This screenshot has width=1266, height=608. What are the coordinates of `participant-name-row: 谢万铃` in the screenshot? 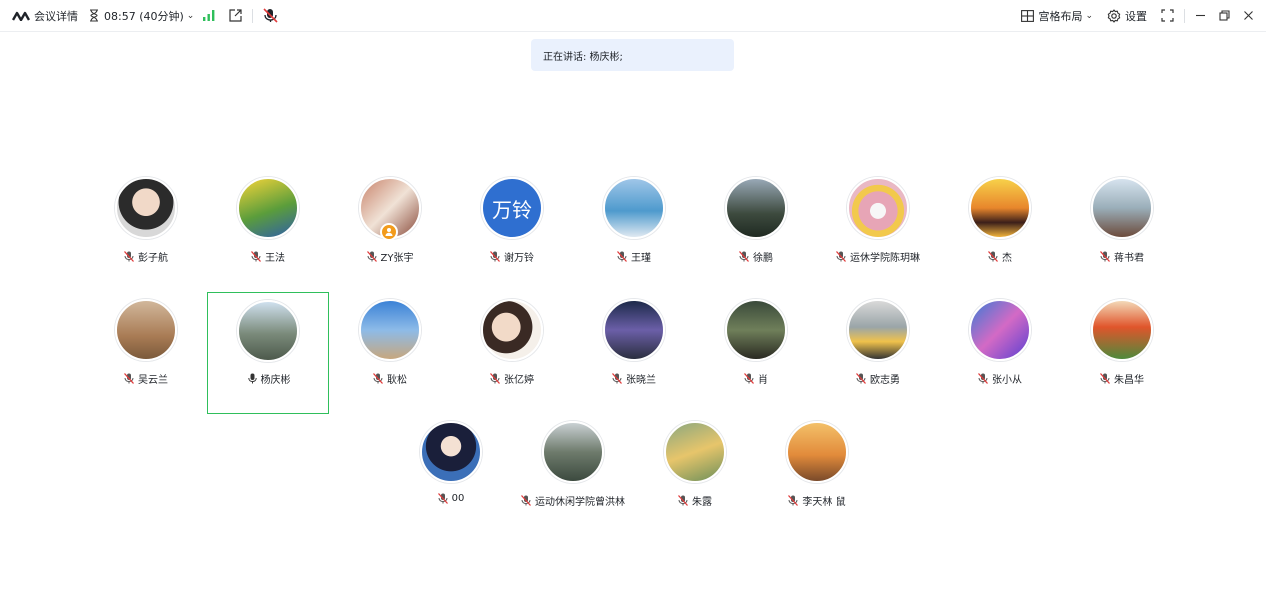 It's located at (512, 256).